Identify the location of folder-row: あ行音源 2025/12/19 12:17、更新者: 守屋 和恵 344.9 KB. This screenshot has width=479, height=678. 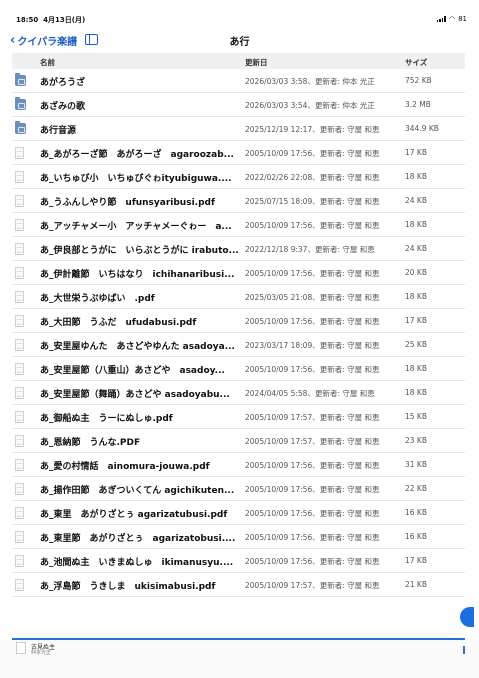
(238, 129).